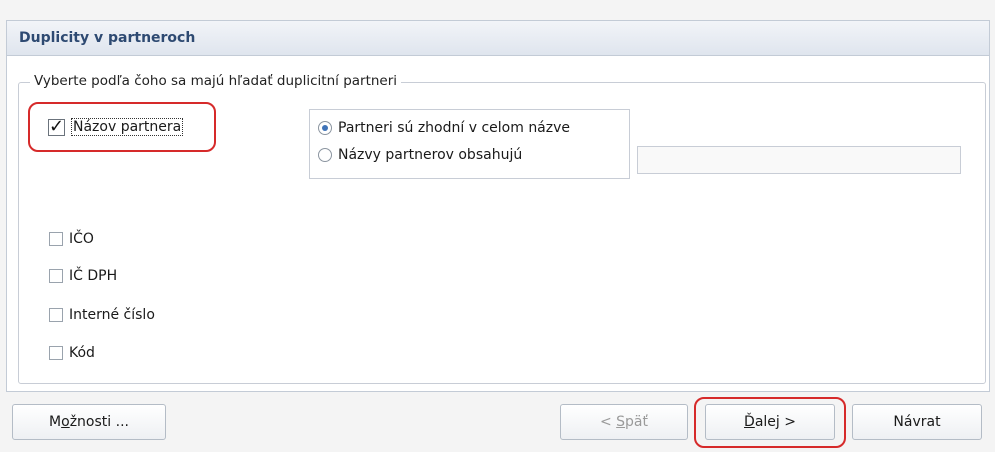 Image resolution: width=995 pixels, height=452 pixels. What do you see at coordinates (65, 422) in the screenshot?
I see `options-button-accesskey: o` at bounding box center [65, 422].